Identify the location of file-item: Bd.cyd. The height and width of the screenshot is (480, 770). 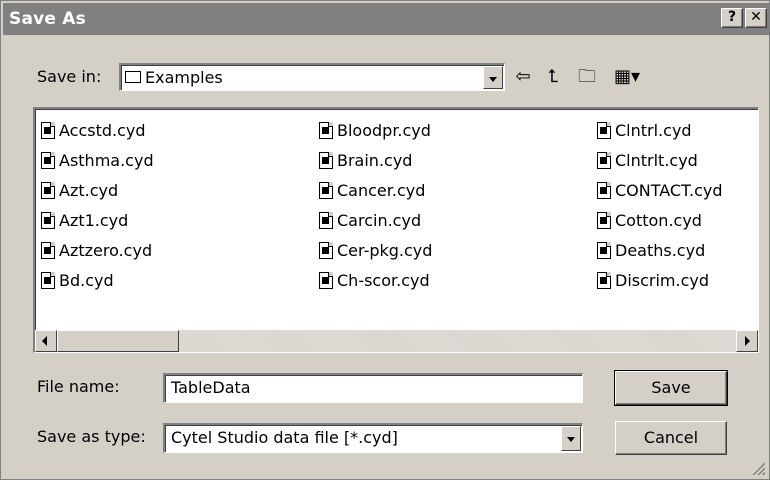
(97, 280).